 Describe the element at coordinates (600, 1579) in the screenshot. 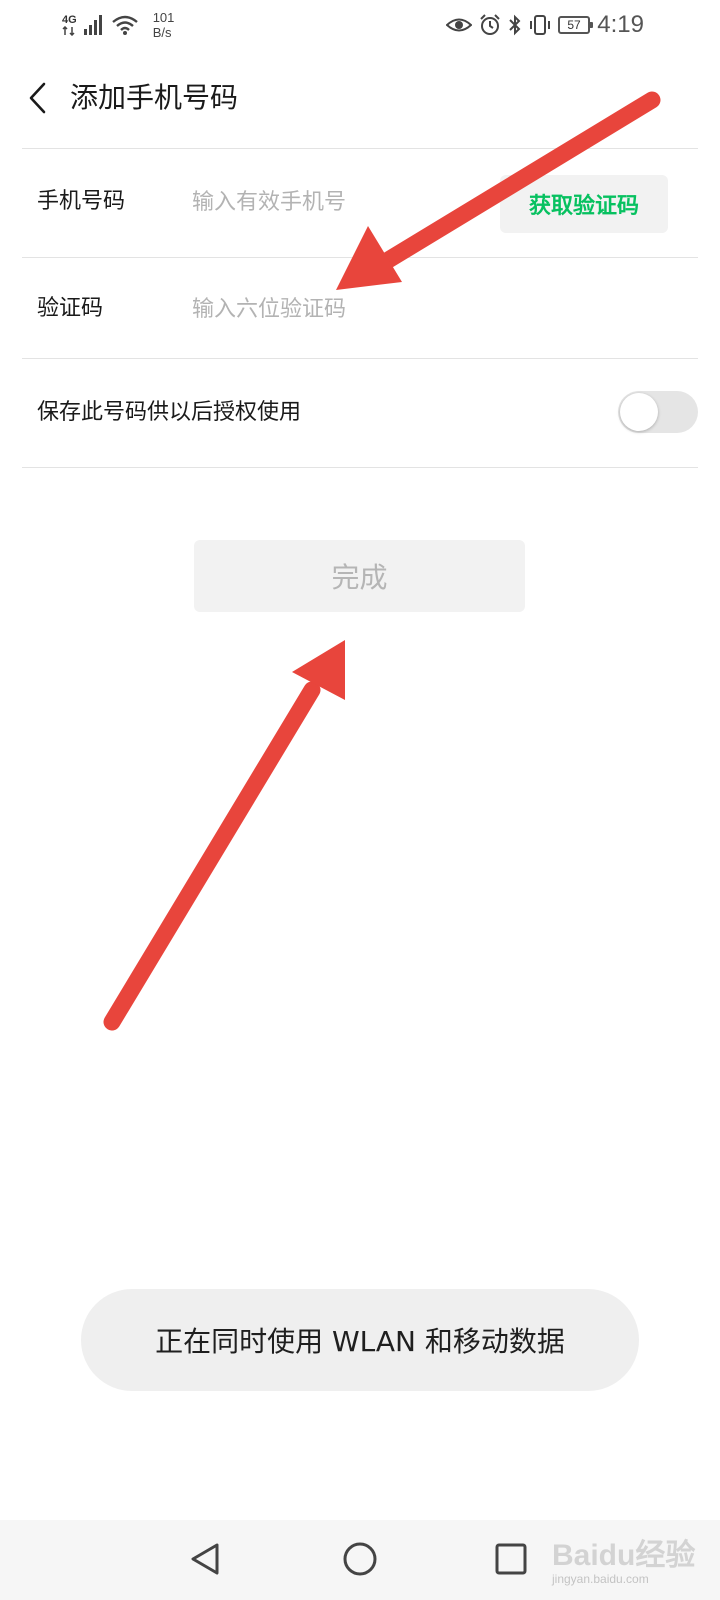

I see `watermark-url: jingyan.baidu.com` at that location.